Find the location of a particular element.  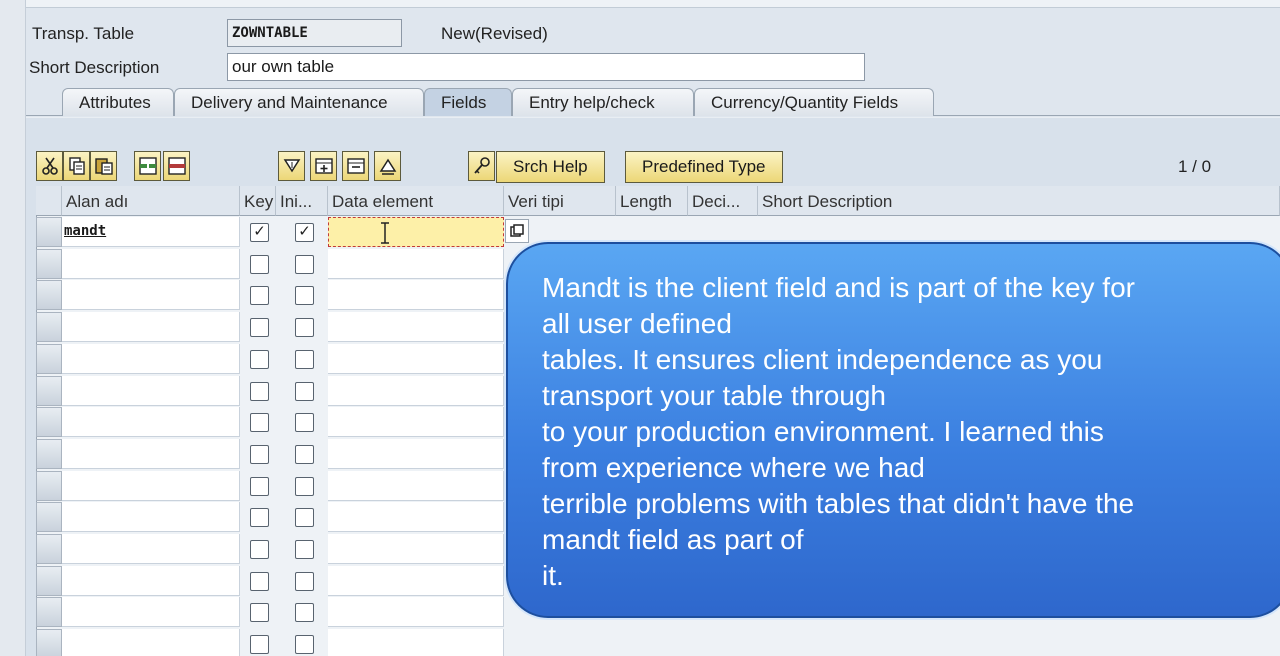

paste-button is located at coordinates (103, 166).